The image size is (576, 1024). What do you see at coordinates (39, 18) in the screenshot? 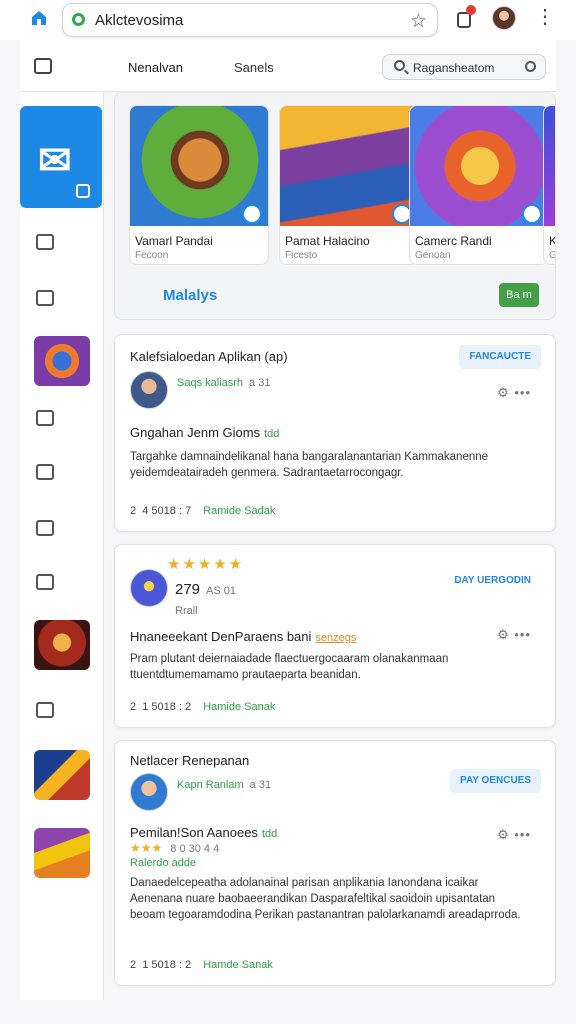
I see `home-icon` at bounding box center [39, 18].